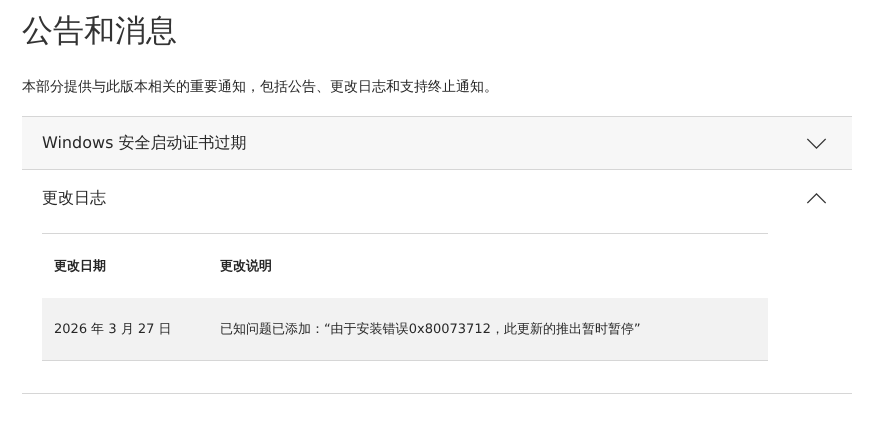 The height and width of the screenshot is (426, 870). Describe the element at coordinates (100, 31) in the screenshot. I see `page-title: 公告和消息` at that location.